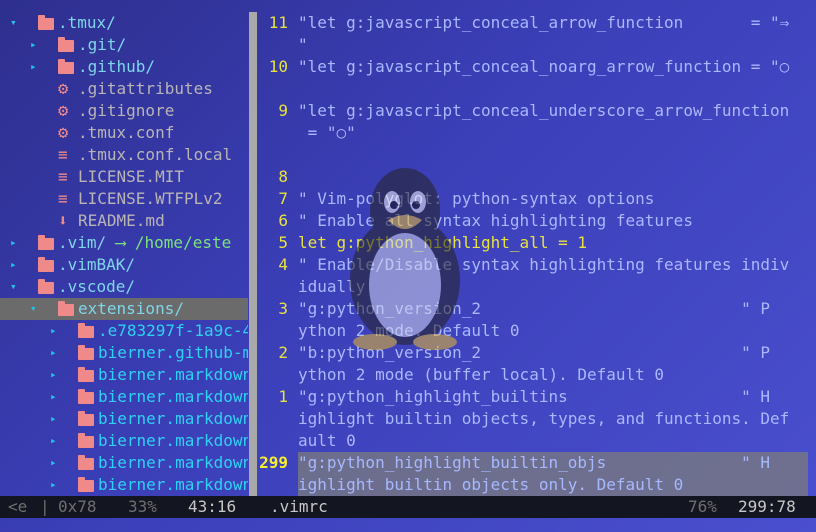 The image size is (816, 532). Describe the element at coordinates (117, 66) in the screenshot. I see `tree-item-name: .github/` at that location.